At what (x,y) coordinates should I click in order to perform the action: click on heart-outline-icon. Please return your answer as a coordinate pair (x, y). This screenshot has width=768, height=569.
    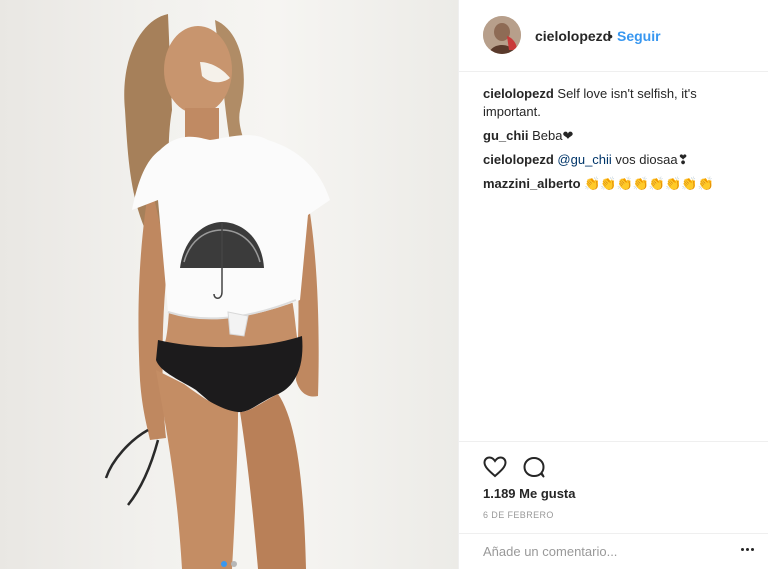
    Looking at the image, I should click on (495, 467).